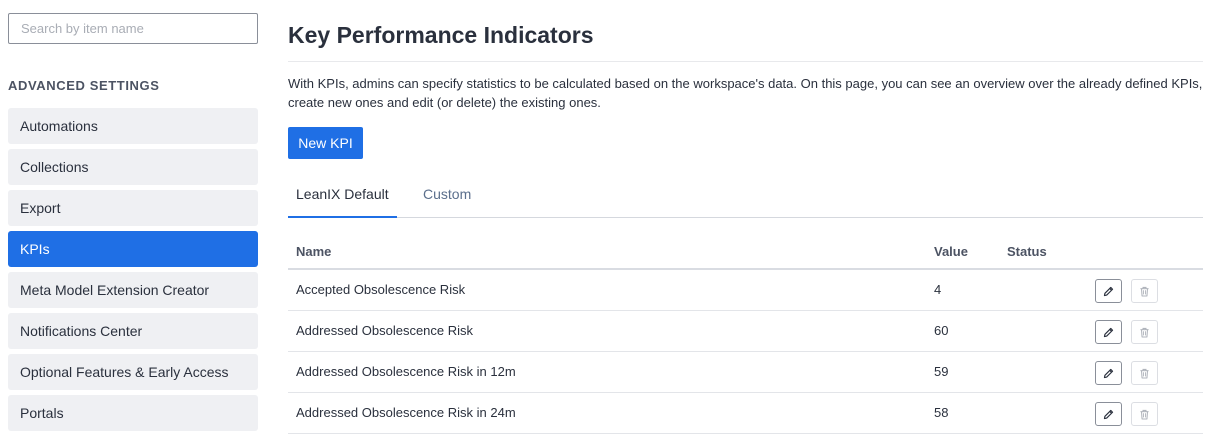  I want to click on title-divider, so click(745, 61).